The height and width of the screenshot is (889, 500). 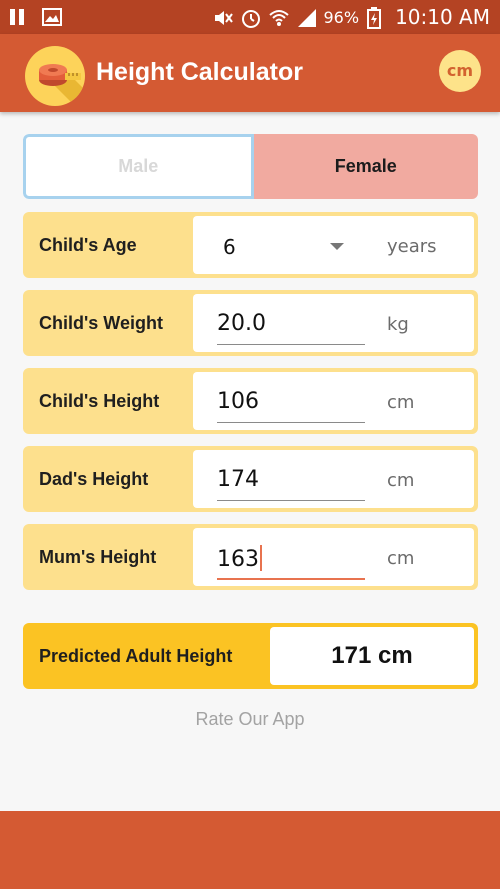 What do you see at coordinates (98, 557) in the screenshot?
I see `mum-height-label: Mum's Height` at bounding box center [98, 557].